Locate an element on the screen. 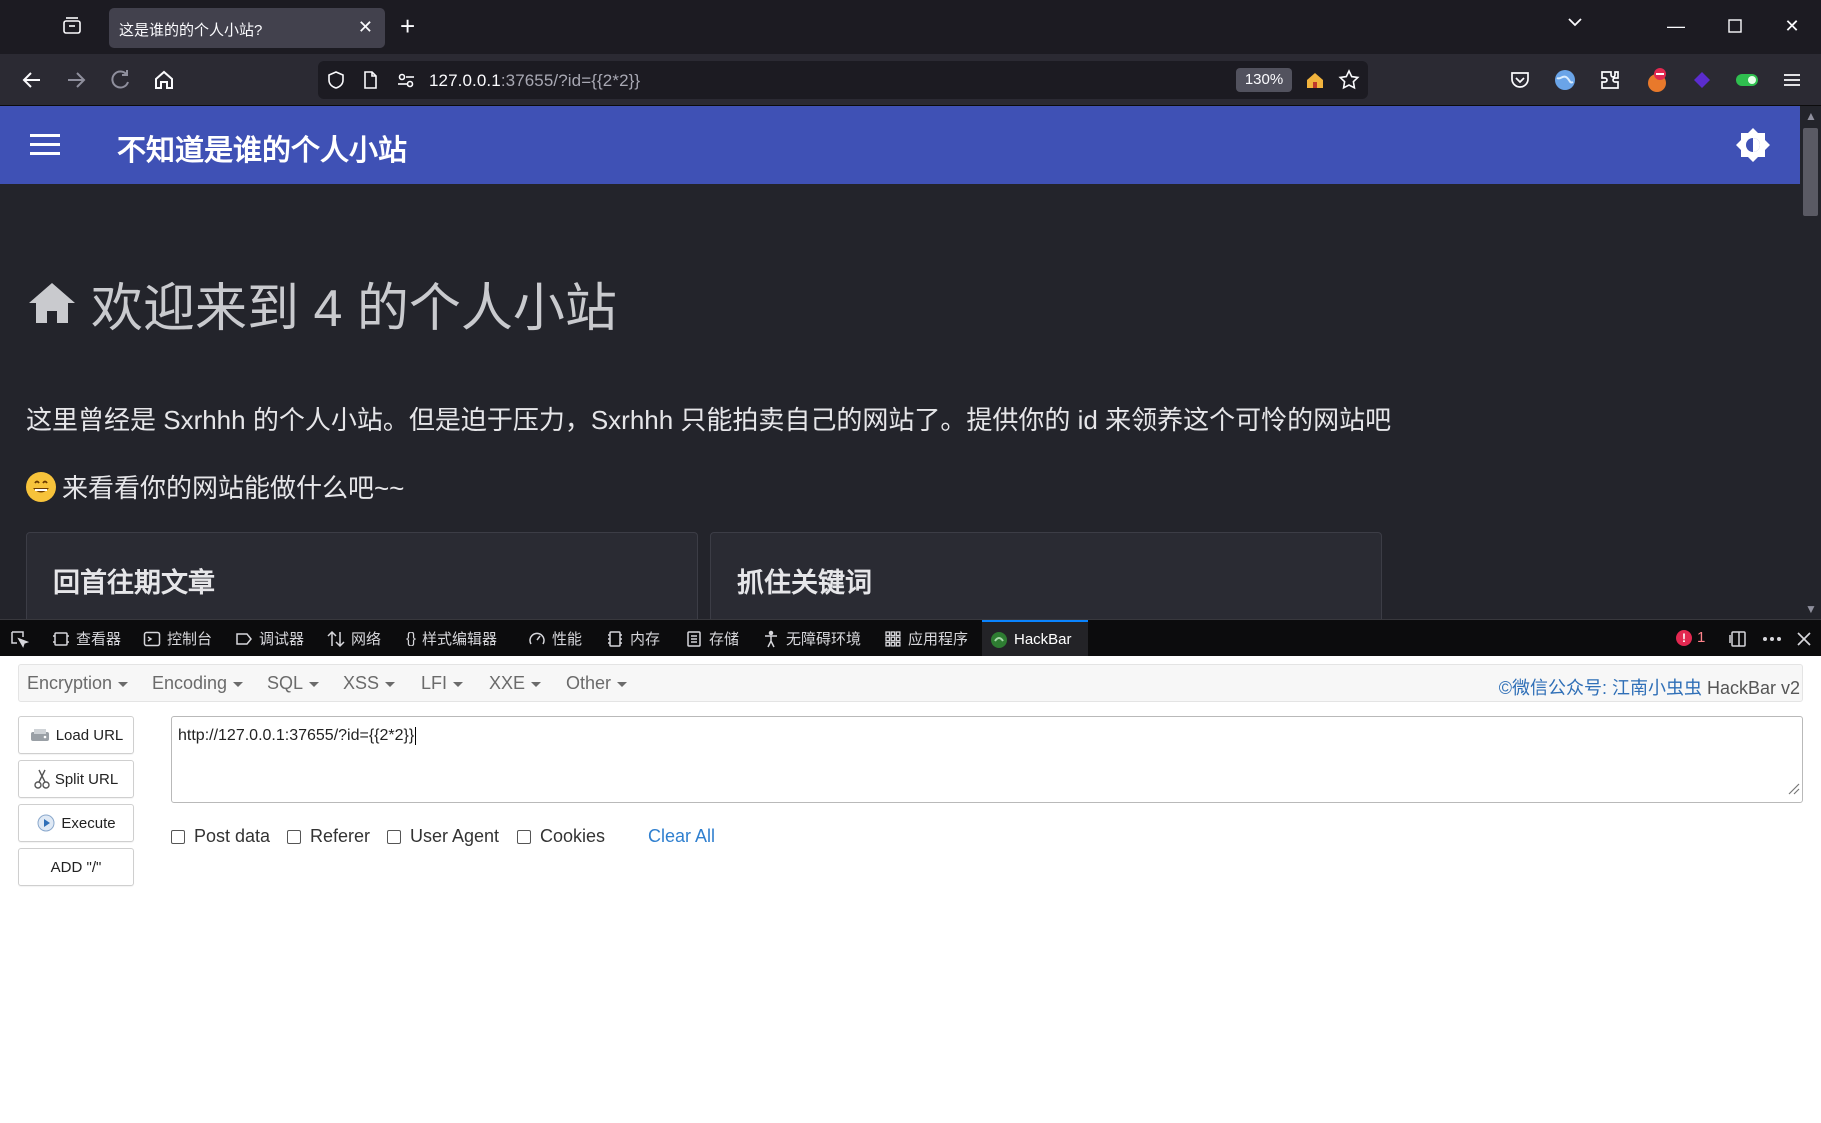  load-url-button: Load URL is located at coordinates (76, 735).